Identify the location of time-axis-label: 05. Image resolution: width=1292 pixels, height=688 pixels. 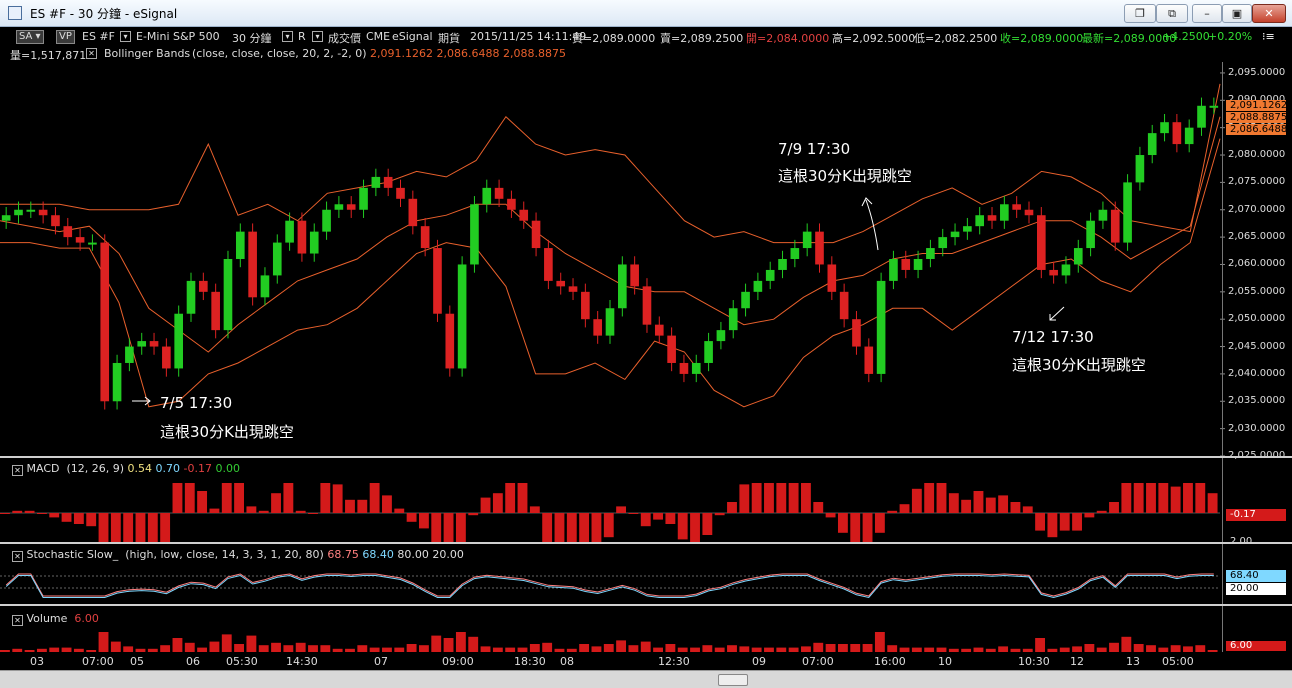
(137, 661).